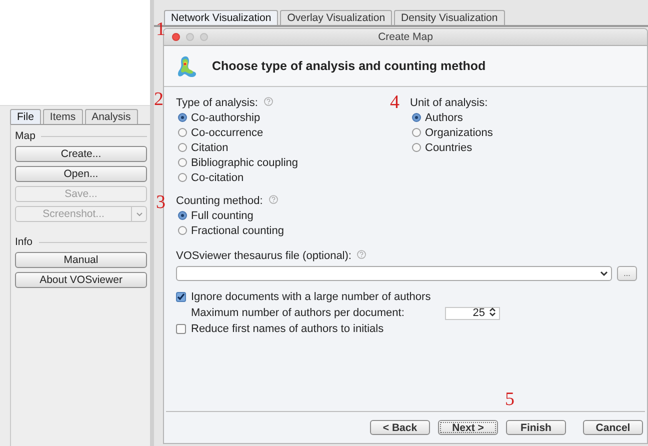 The width and height of the screenshot is (648, 446). I want to click on view-tab: Network Visualization, so click(221, 17).